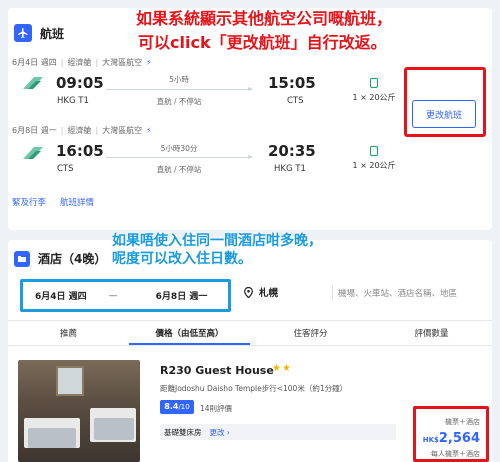 The height and width of the screenshot is (462, 500). What do you see at coordinates (262, 42) in the screenshot?
I see `annotation-red-line2: 可以click「更改航班」自行改返。` at bounding box center [262, 42].